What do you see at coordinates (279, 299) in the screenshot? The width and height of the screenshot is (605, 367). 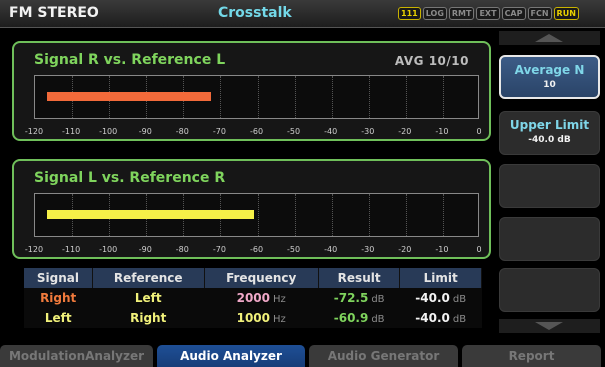 I see `frequency-unit: Hz` at bounding box center [279, 299].